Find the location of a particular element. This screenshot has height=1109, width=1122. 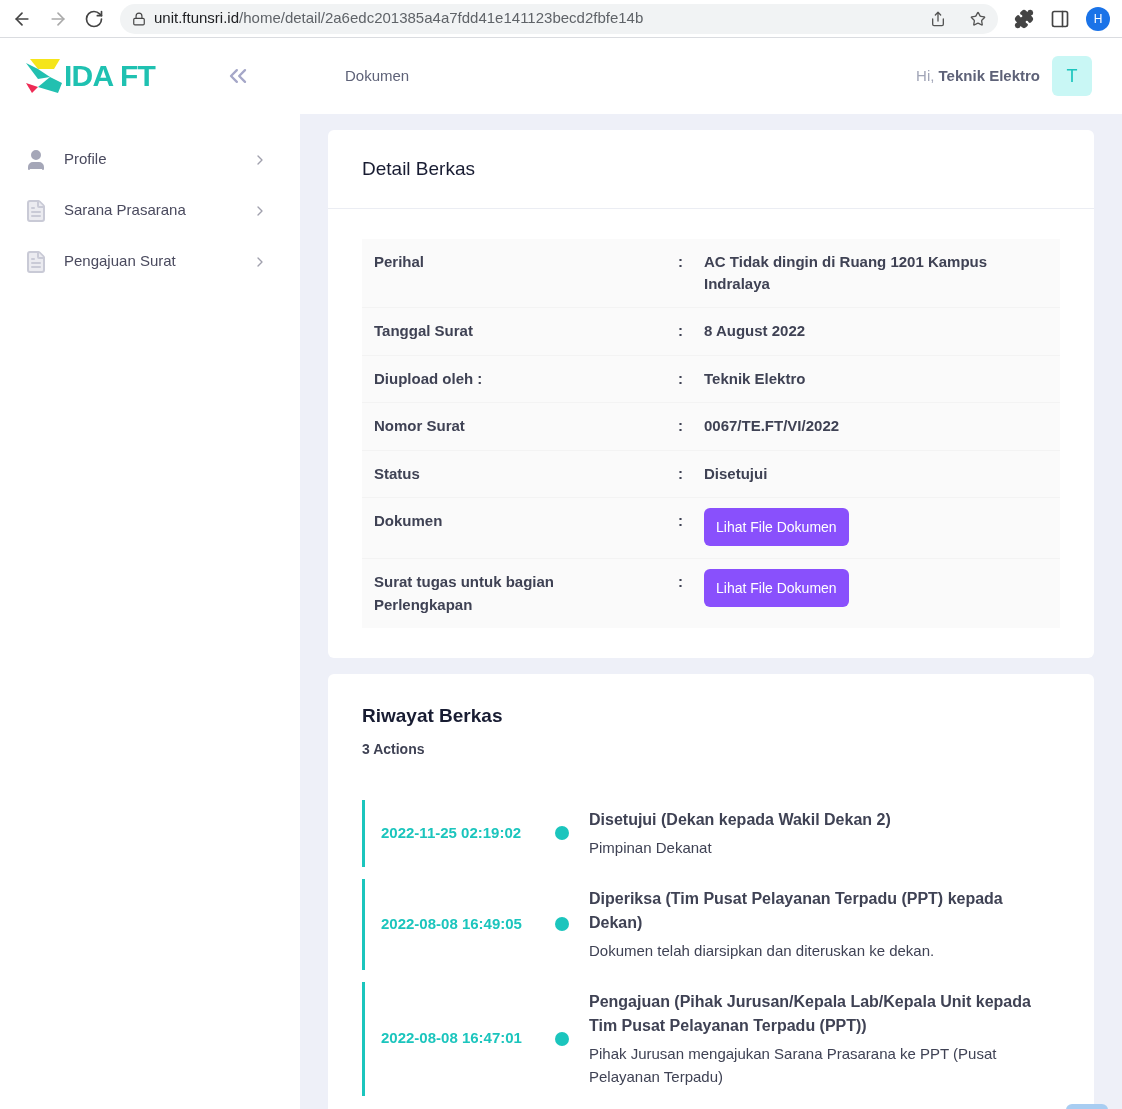

address-bar: unit.ftunsri.id/home/detail/2a6edc201385a4a7fdd41e141123becd2fbfe14b is located at coordinates (559, 18).